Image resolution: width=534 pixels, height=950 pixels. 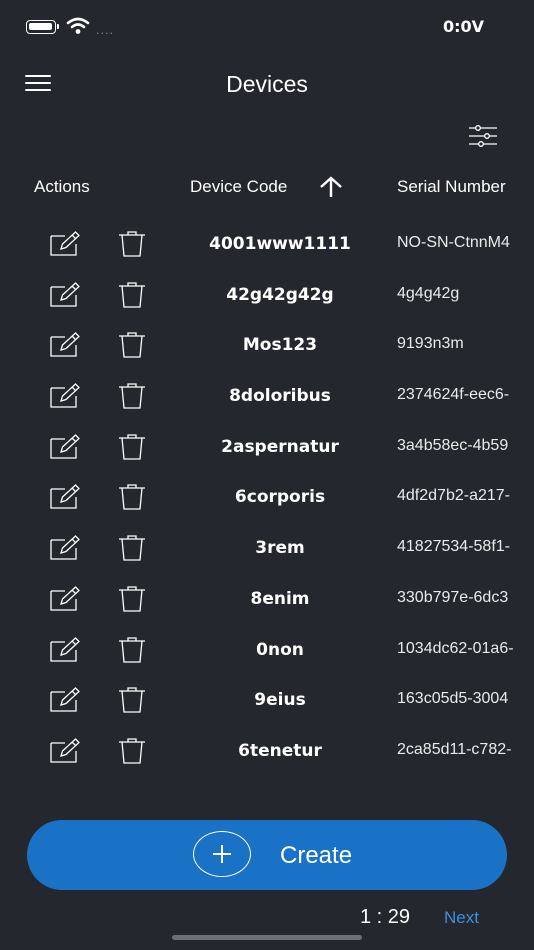 I want to click on device-code: 42g42g42g, so click(x=280, y=295).